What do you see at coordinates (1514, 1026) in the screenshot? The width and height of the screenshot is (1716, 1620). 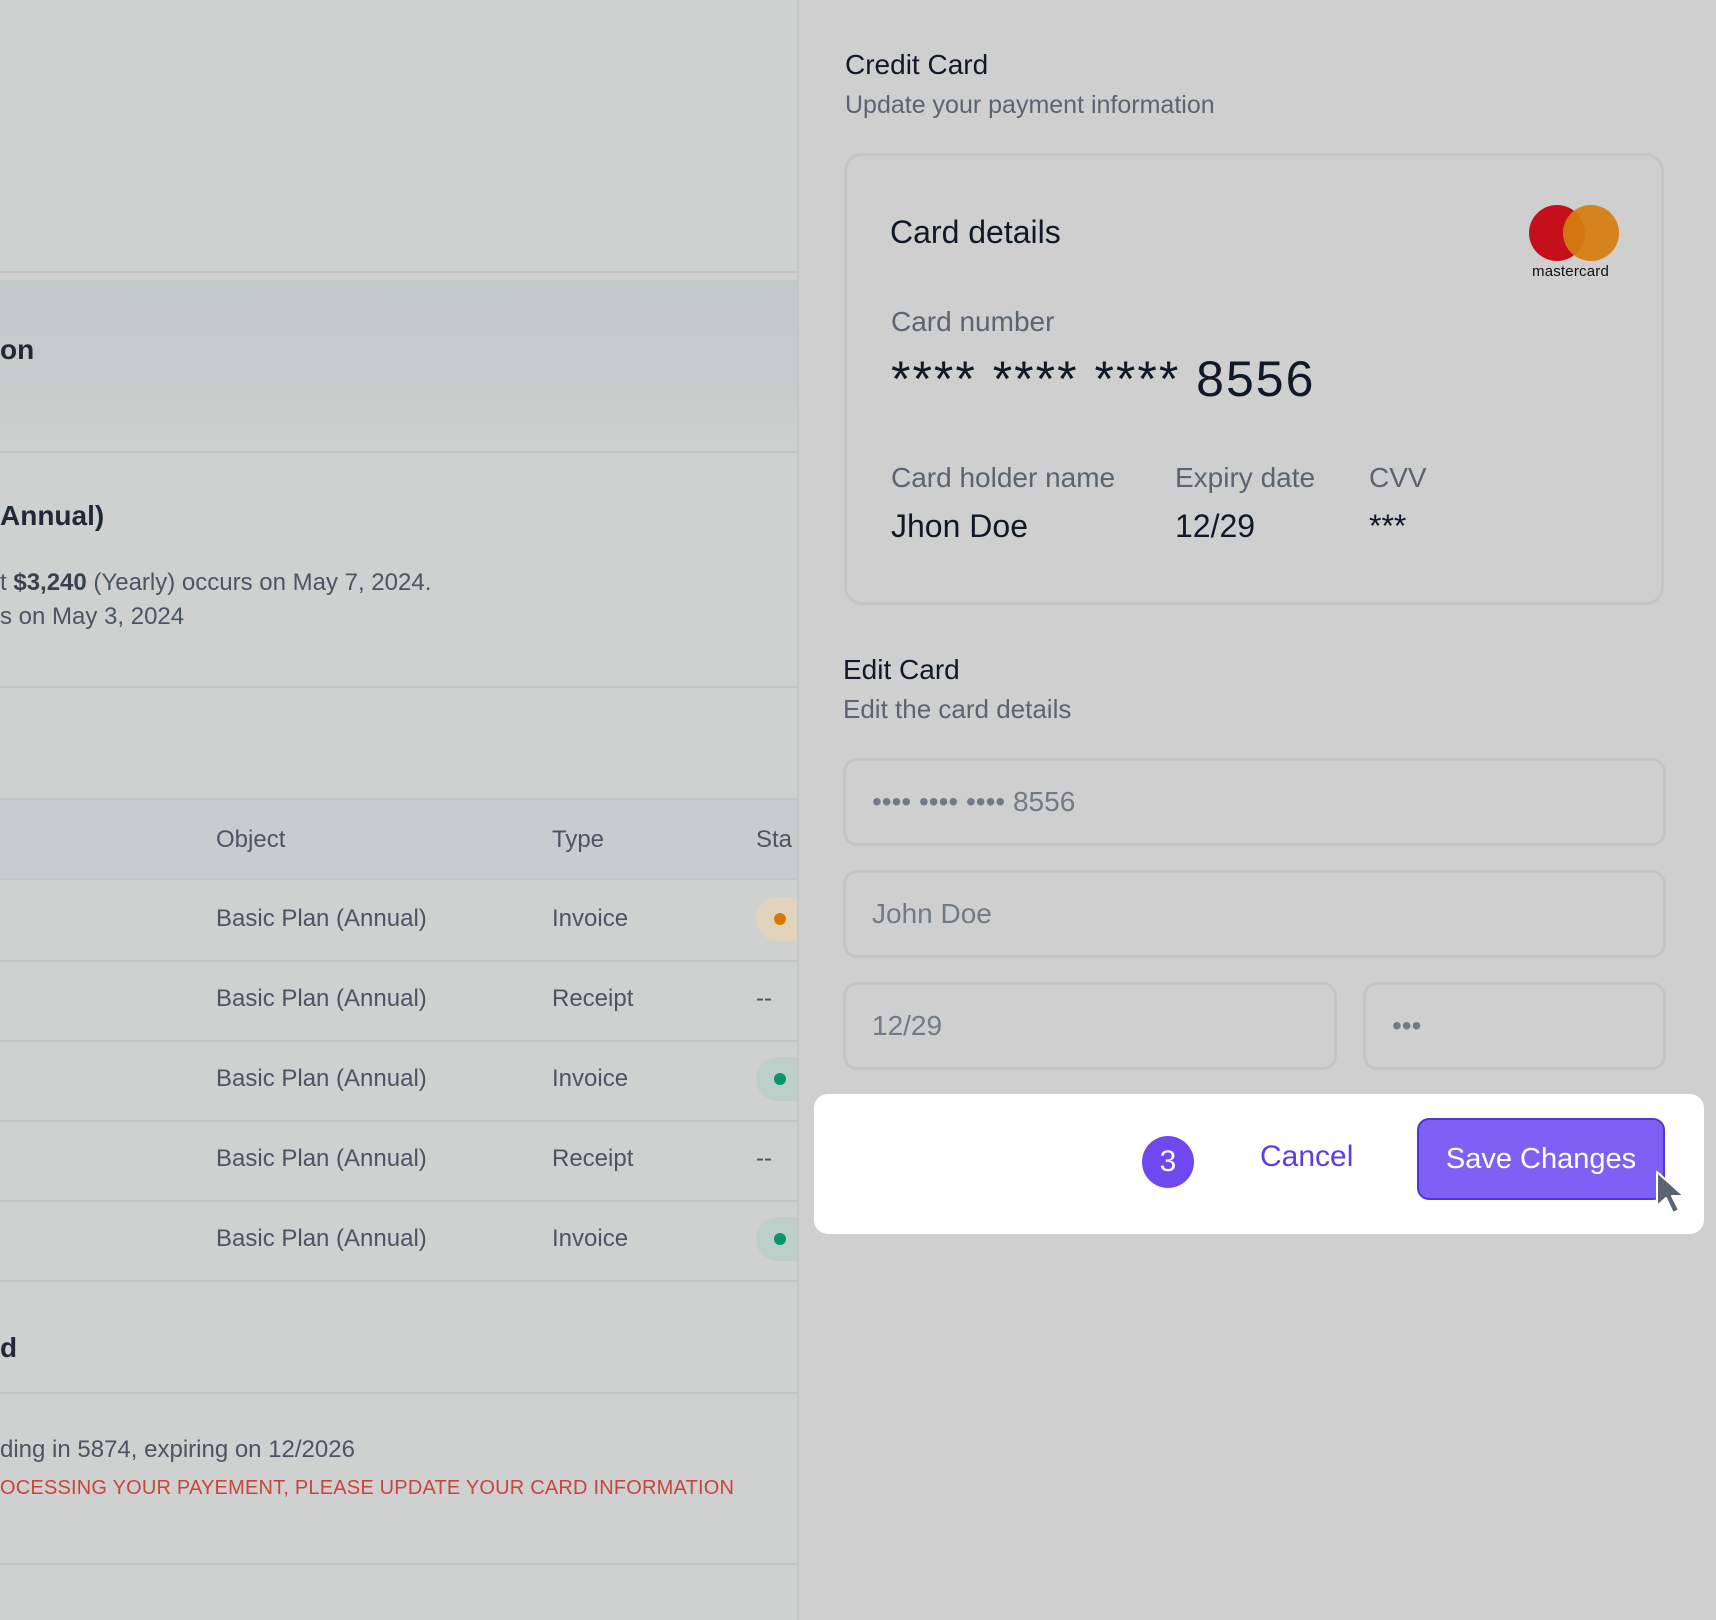 I see `cvv-field: •••` at bounding box center [1514, 1026].